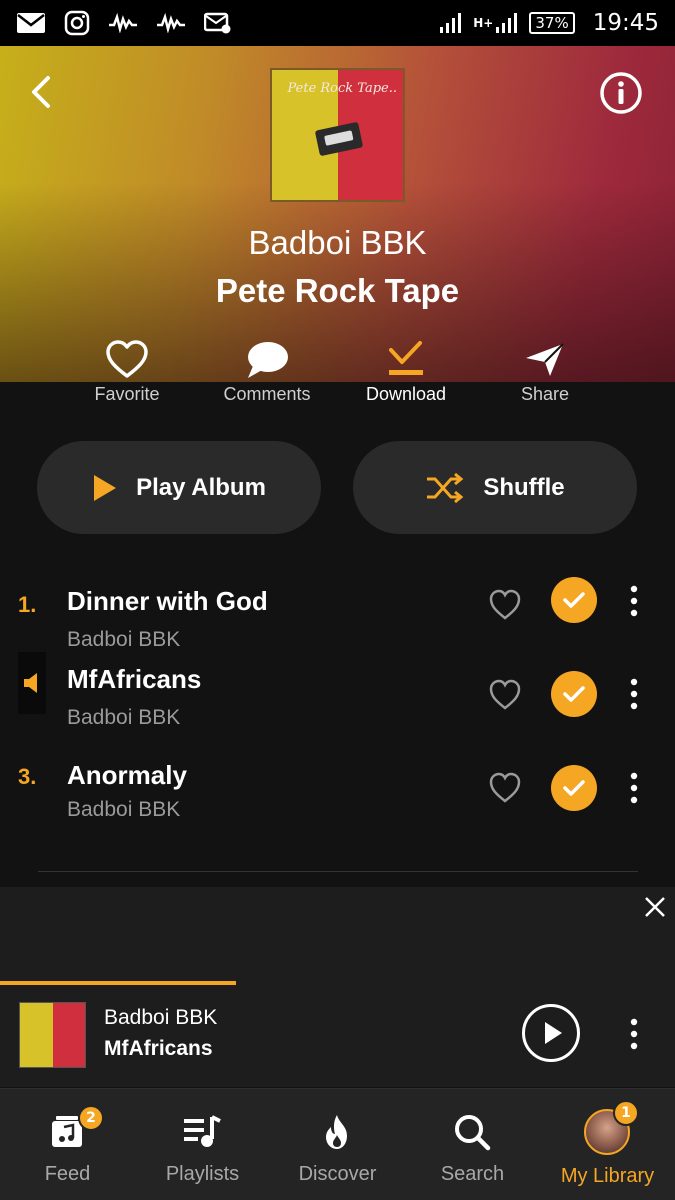 This screenshot has width=675, height=1200. What do you see at coordinates (202, 1174) in the screenshot?
I see `nav-playlists-label: Playlists` at bounding box center [202, 1174].